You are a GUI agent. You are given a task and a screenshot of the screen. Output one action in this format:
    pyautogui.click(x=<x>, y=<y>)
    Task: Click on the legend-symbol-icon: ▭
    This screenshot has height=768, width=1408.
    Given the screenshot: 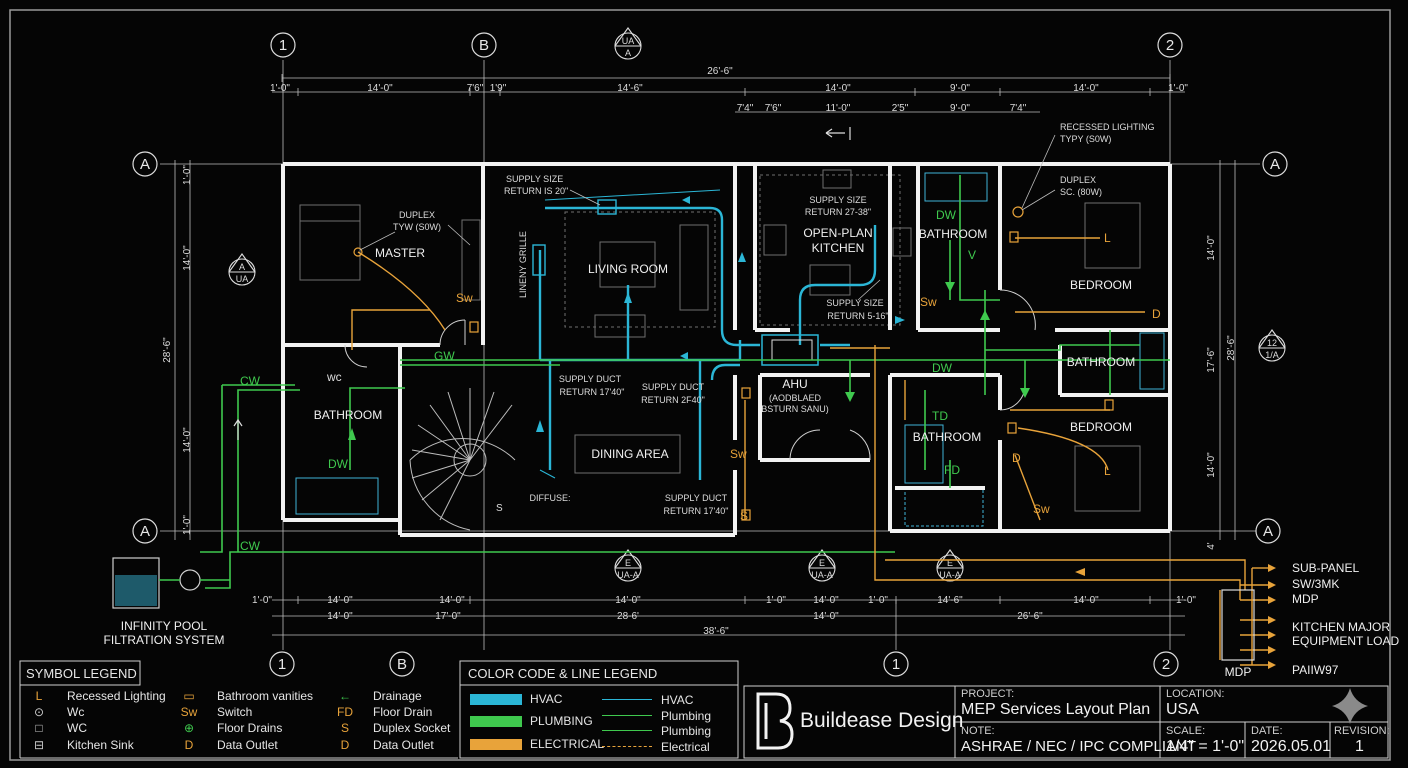 What is the action you would take?
    pyautogui.click(x=189, y=696)
    